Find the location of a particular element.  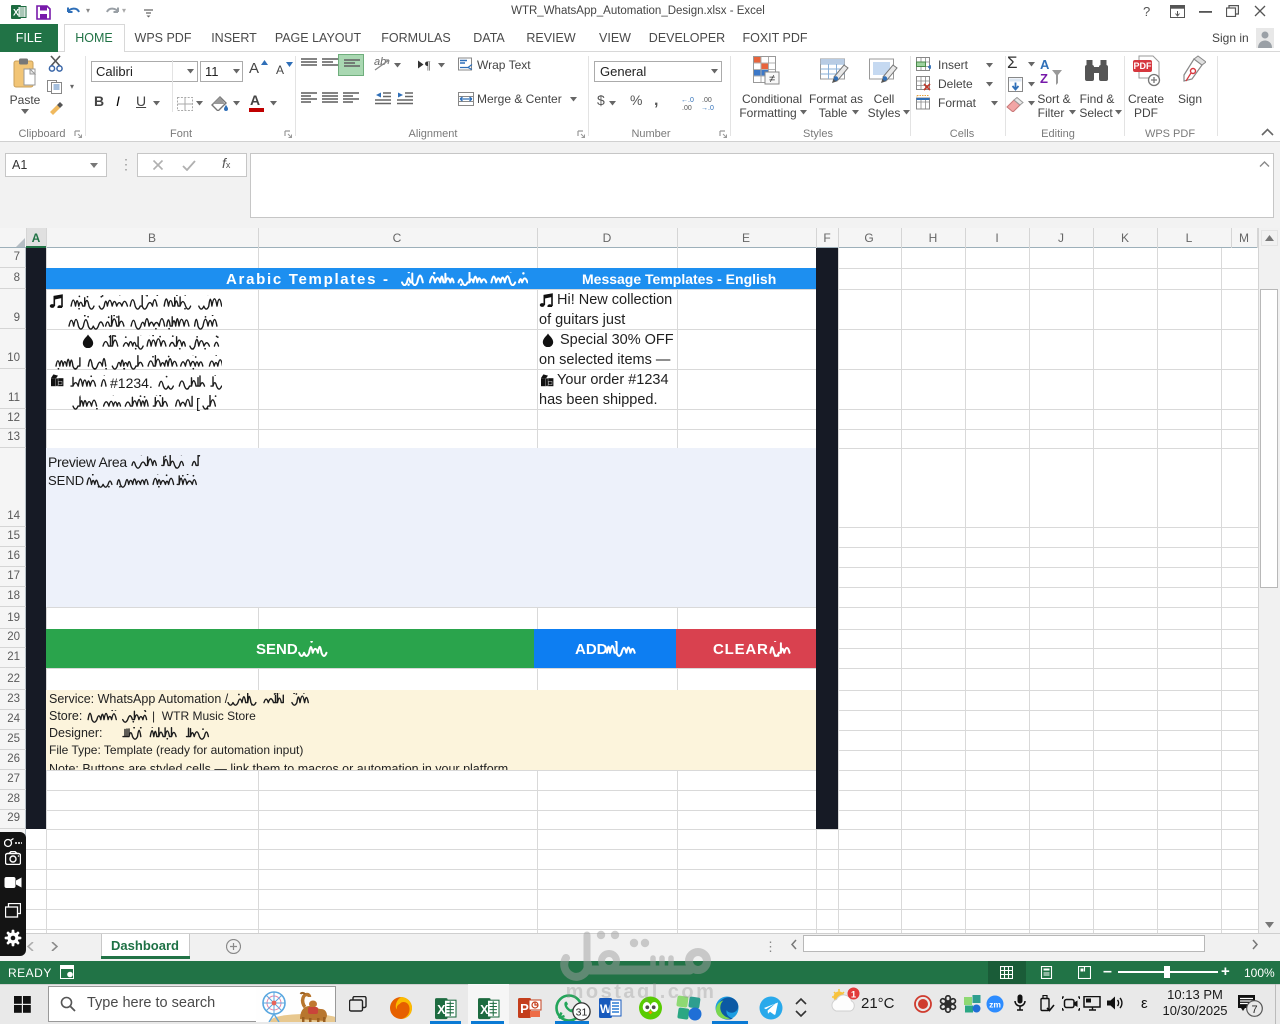

svg-text: 7 is located at coordinates (1254, 1010).